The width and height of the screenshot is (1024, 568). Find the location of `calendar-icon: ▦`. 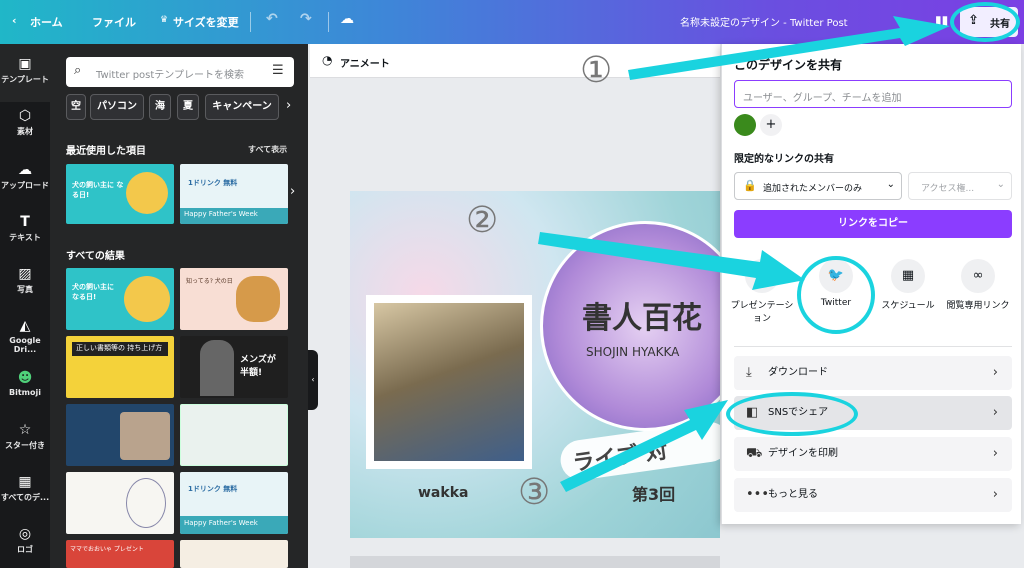

calendar-icon: ▦ is located at coordinates (908, 276).